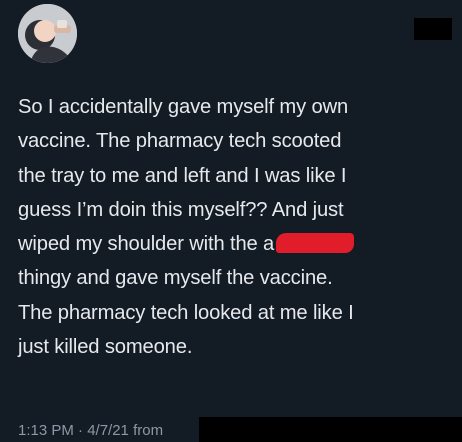  I want to click on avatar, so click(47, 33).